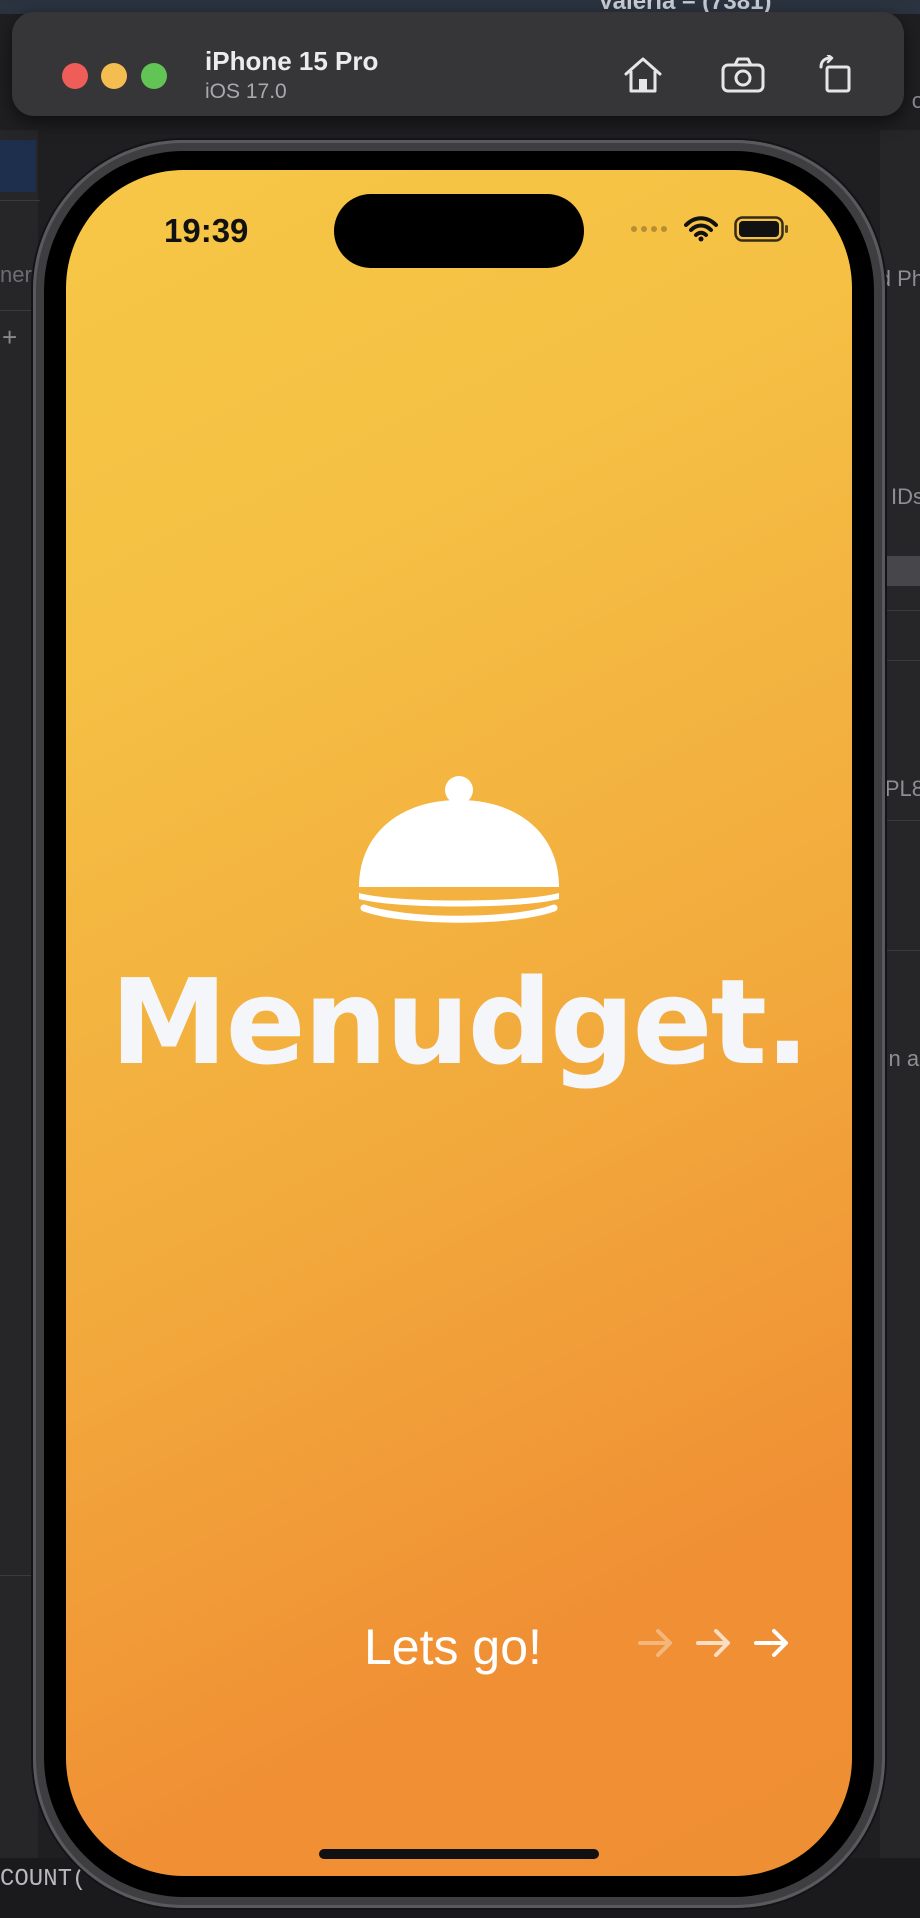 This screenshot has width=920, height=1918. What do you see at coordinates (206, 230) in the screenshot?
I see `status-time: 19:39` at bounding box center [206, 230].